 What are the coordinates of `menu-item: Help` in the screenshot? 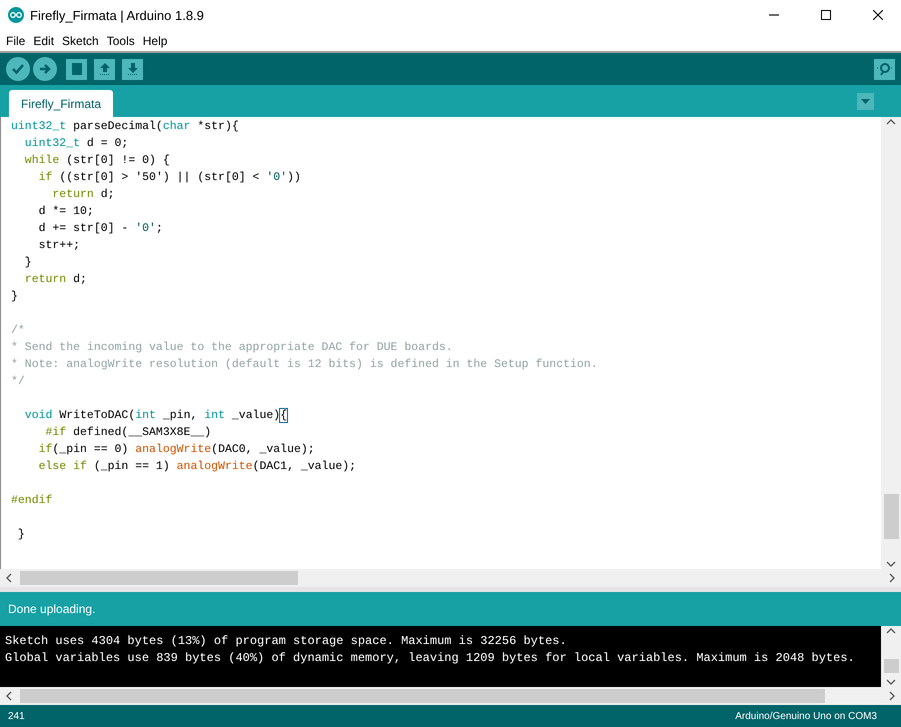 It's located at (155, 41).